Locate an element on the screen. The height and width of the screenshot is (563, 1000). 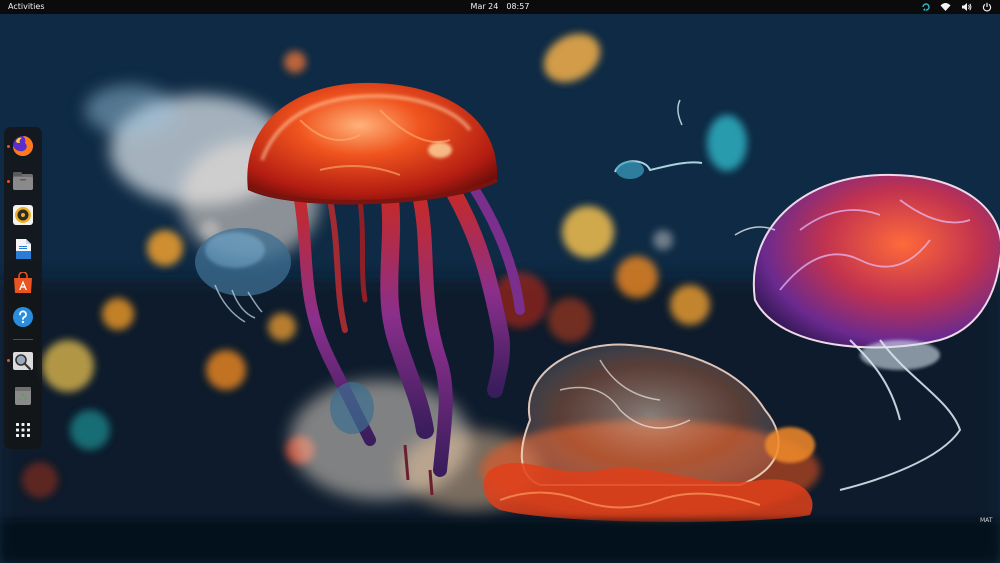
help-icon is located at coordinates (23, 317).